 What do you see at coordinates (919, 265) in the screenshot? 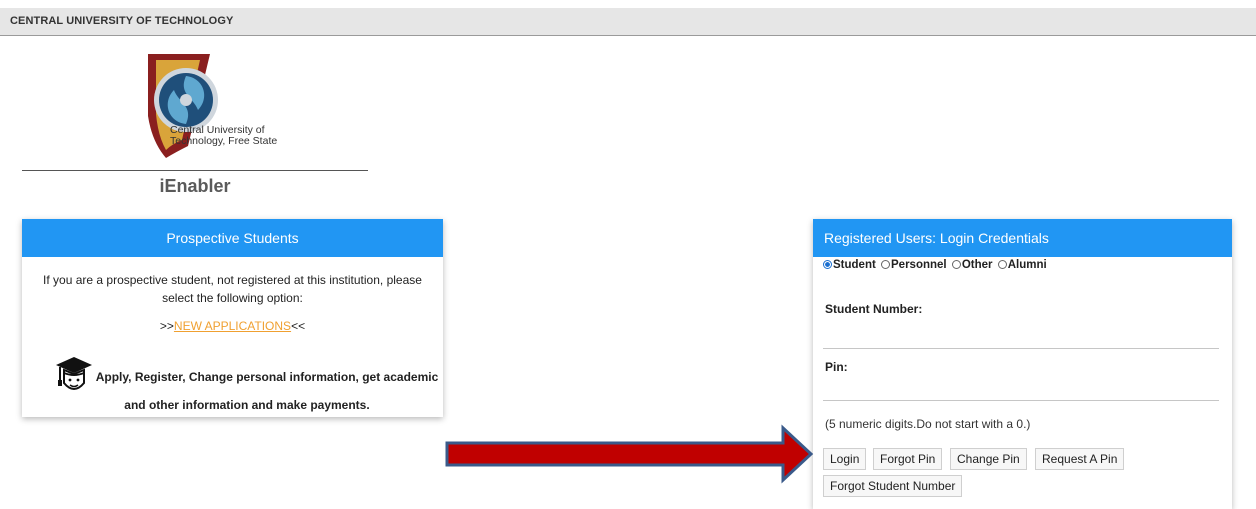
I see `radio-label-personnel: Personnel` at bounding box center [919, 265].